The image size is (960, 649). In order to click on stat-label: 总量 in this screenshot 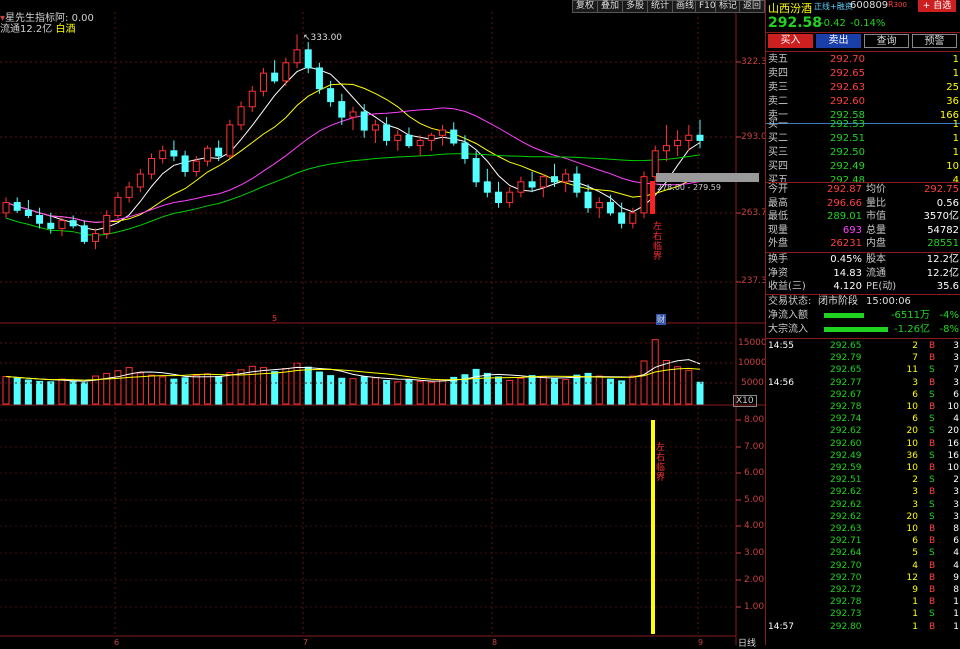, I will do `click(876, 230)`.